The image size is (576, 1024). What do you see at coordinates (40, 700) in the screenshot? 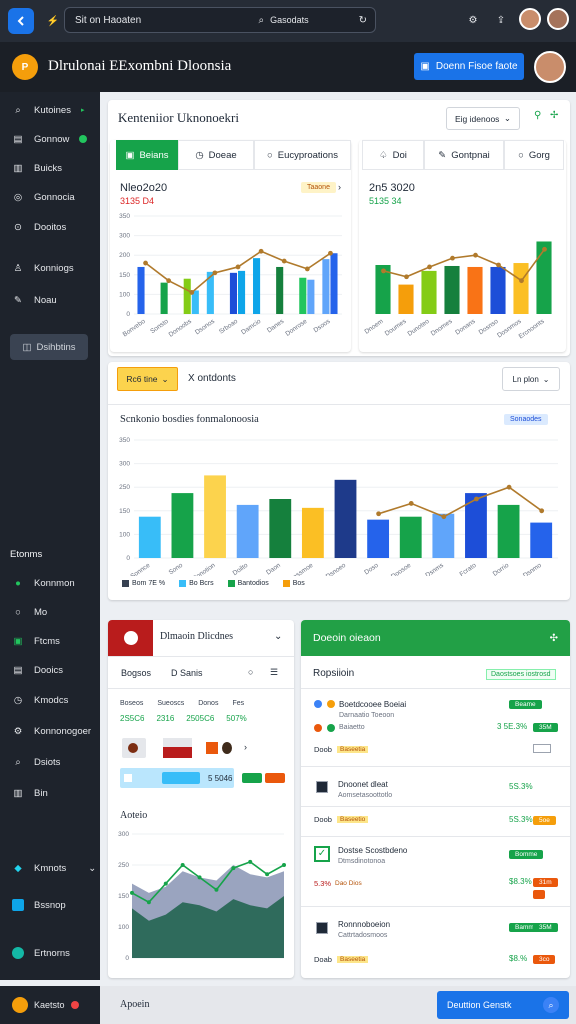
I see `sidebar-section-item-4: ◷ Kmodcs` at bounding box center [40, 700].